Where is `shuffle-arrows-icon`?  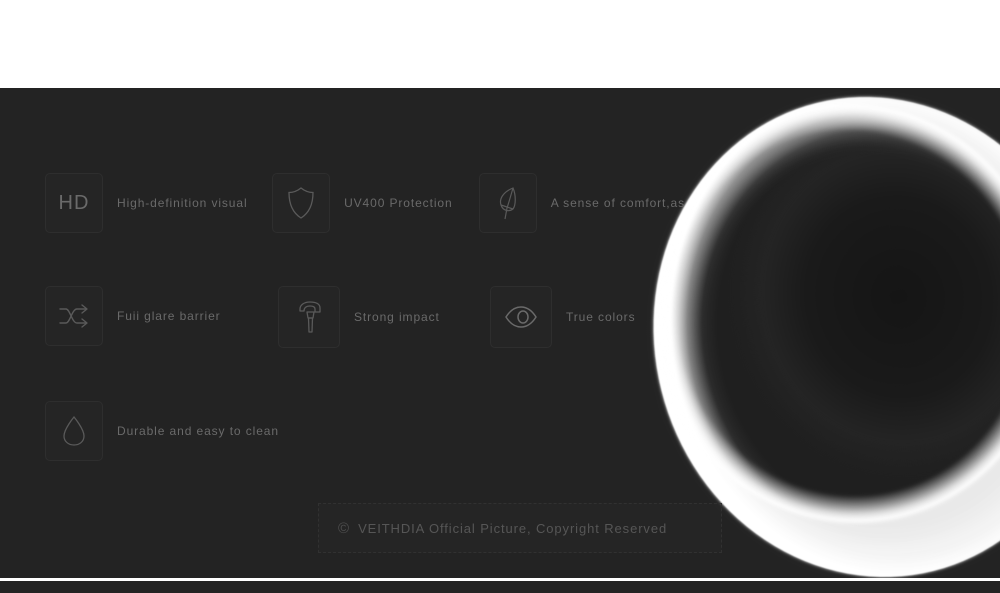 shuffle-arrows-icon is located at coordinates (74, 316).